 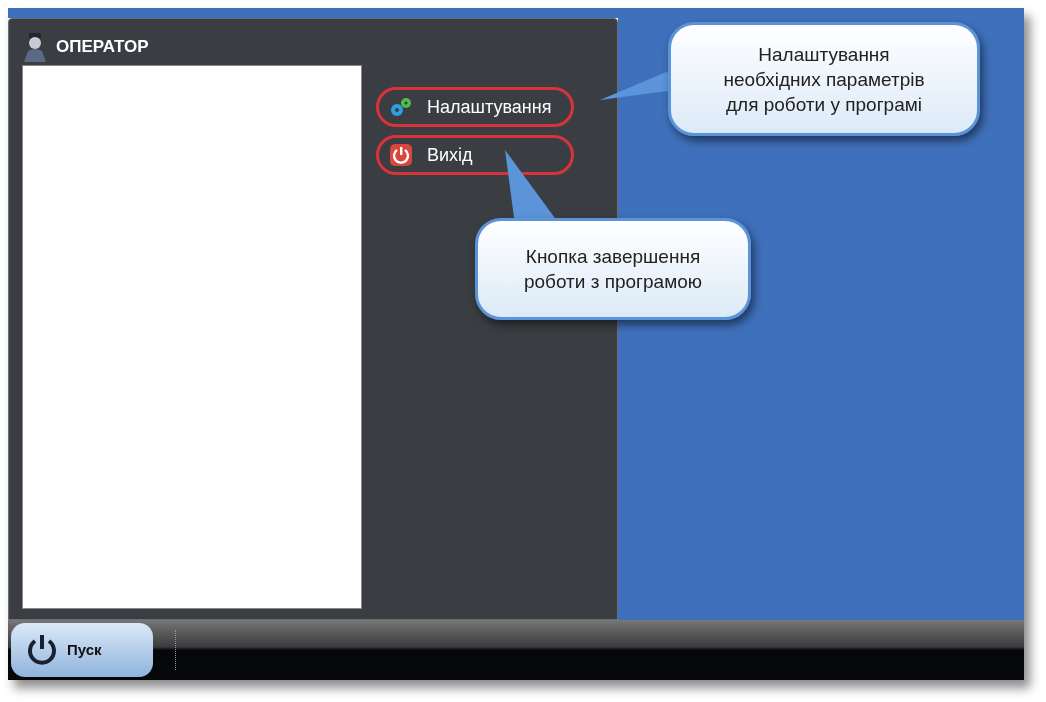 I want to click on user-icon, so click(x=35, y=47).